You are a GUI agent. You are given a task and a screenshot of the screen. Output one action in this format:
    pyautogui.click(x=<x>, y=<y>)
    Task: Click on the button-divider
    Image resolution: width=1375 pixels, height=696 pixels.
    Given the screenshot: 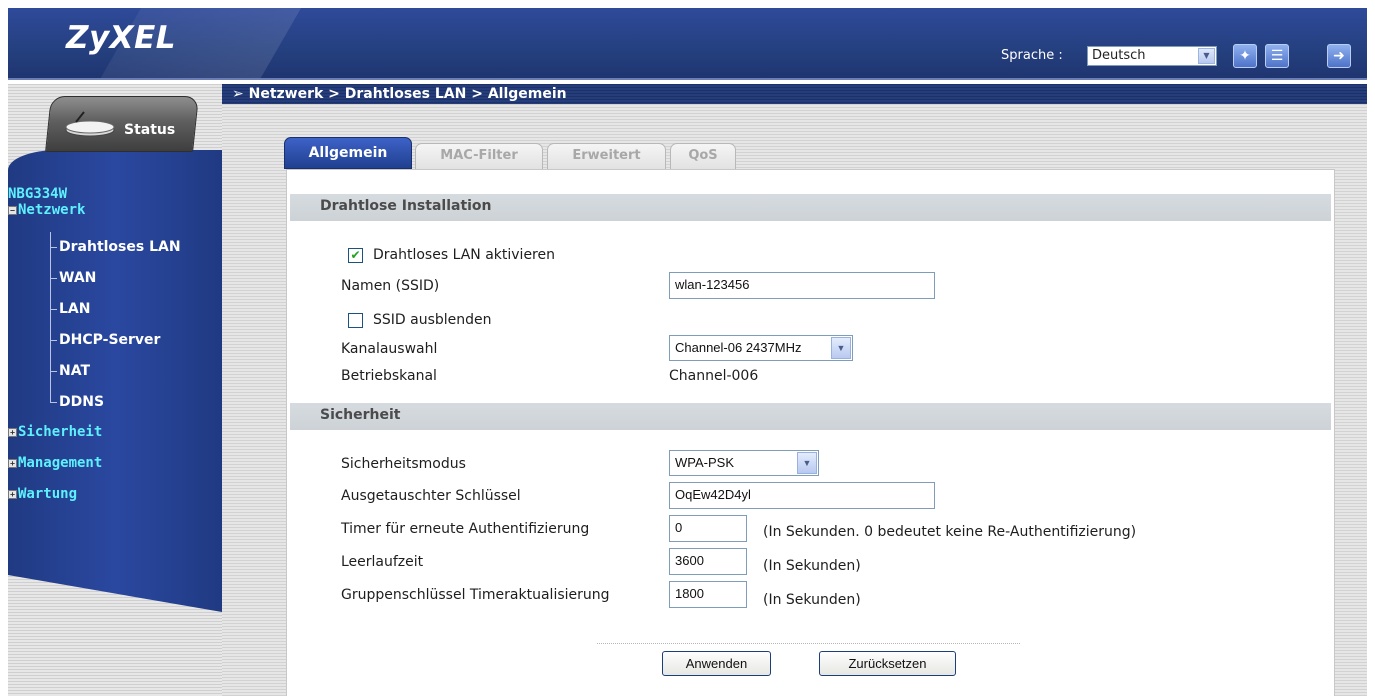 What is the action you would take?
    pyautogui.click(x=808, y=643)
    